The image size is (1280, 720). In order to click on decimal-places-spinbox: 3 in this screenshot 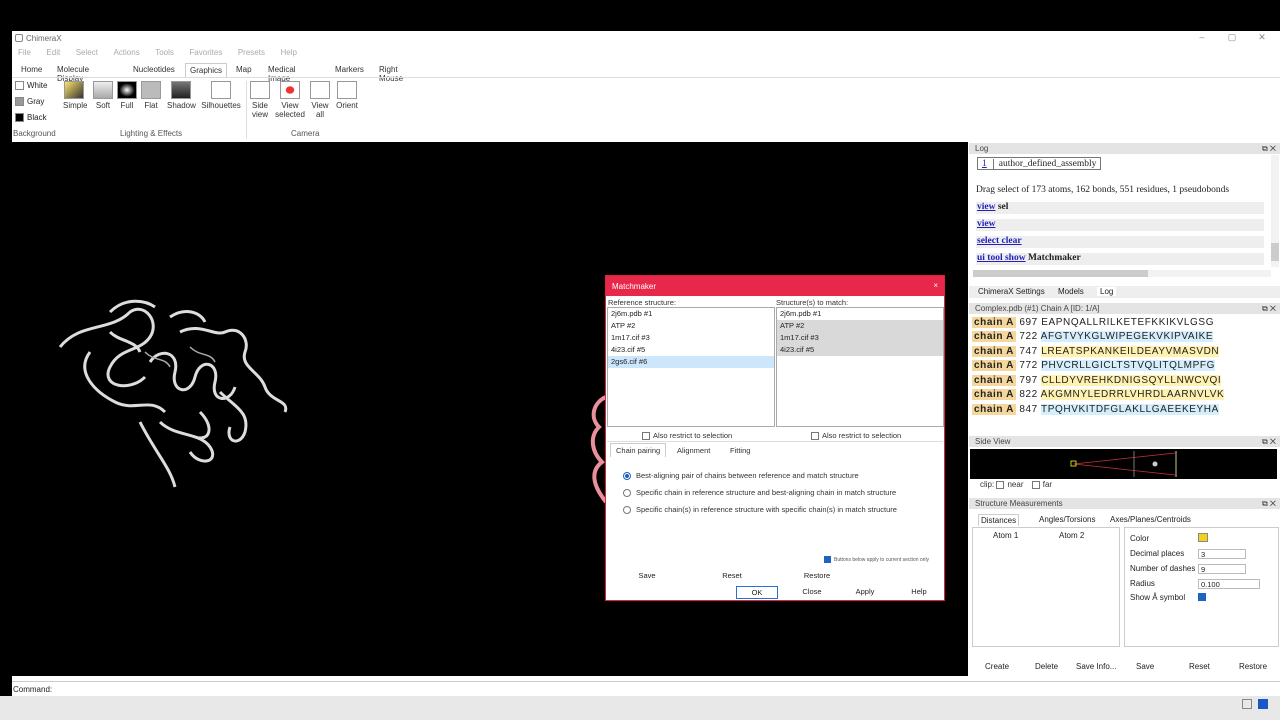, I will do `click(1222, 554)`.